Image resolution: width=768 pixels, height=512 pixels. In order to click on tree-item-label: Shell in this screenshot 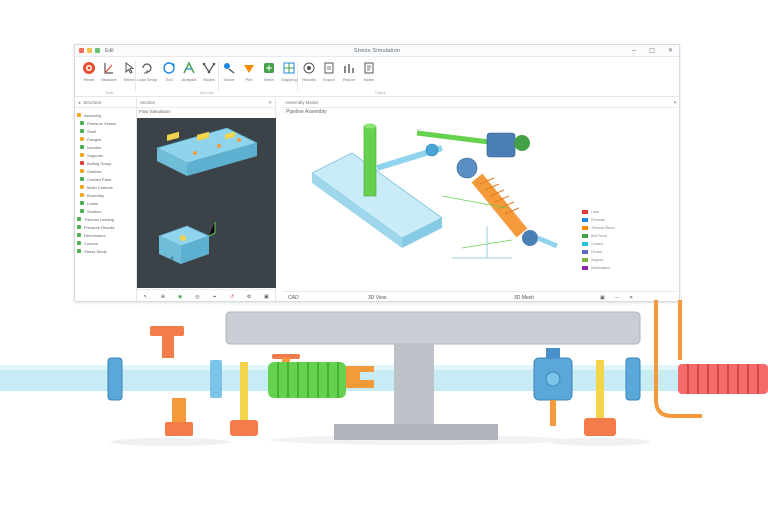, I will do `click(91, 131)`.